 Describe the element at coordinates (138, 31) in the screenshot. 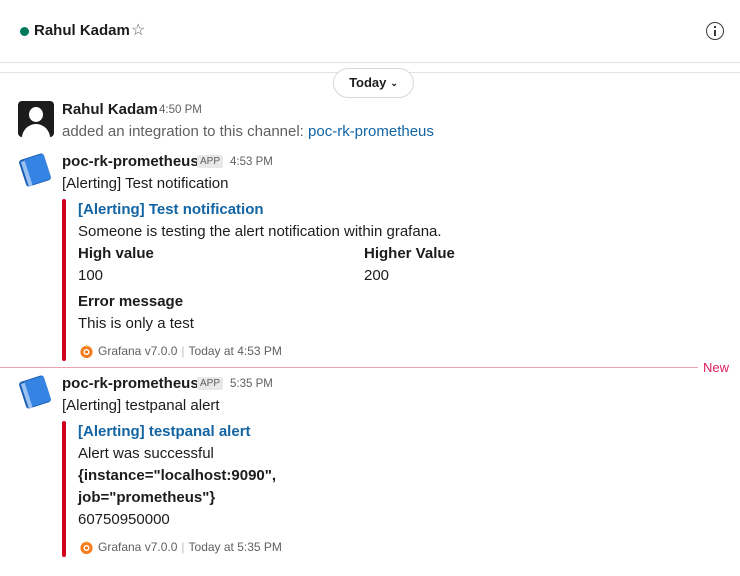

I see `star-icon: ☆` at that location.